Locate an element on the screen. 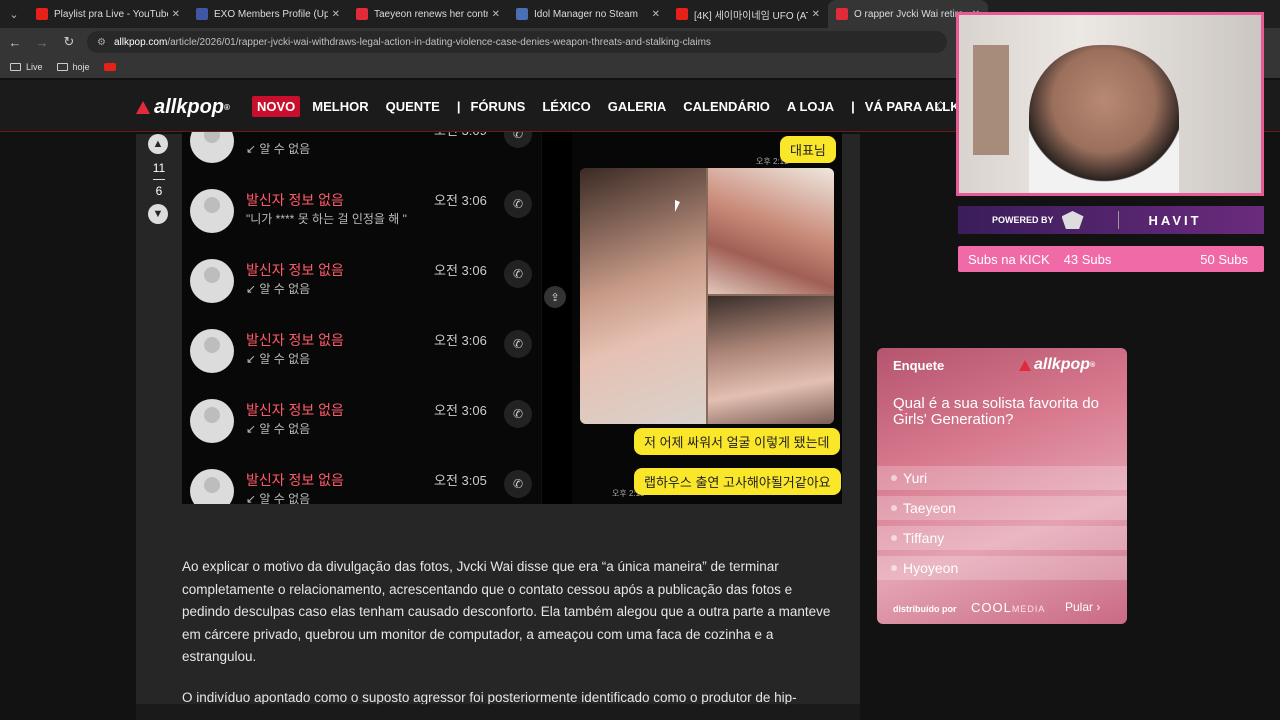  diamond-icon: ◇ is located at coordinates (940, 105).